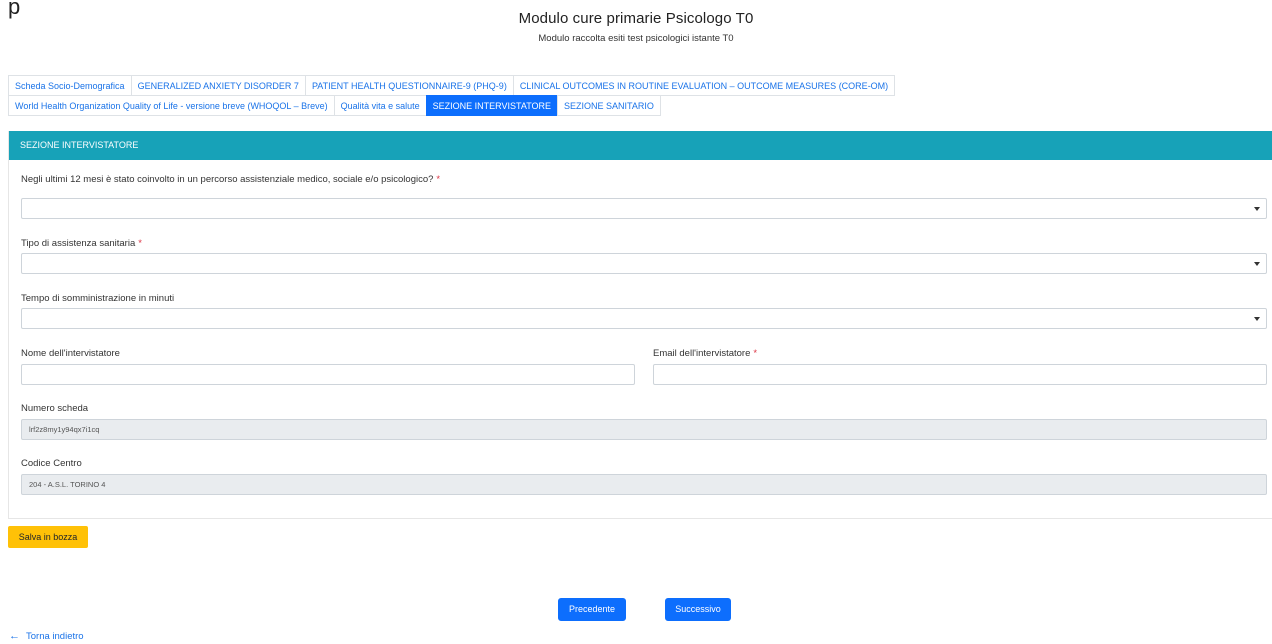 This screenshot has height=644, width=1272. Describe the element at coordinates (609, 105) in the screenshot. I see `tab-sezione-sanitario: SEZIONE SANITARIO` at that location.